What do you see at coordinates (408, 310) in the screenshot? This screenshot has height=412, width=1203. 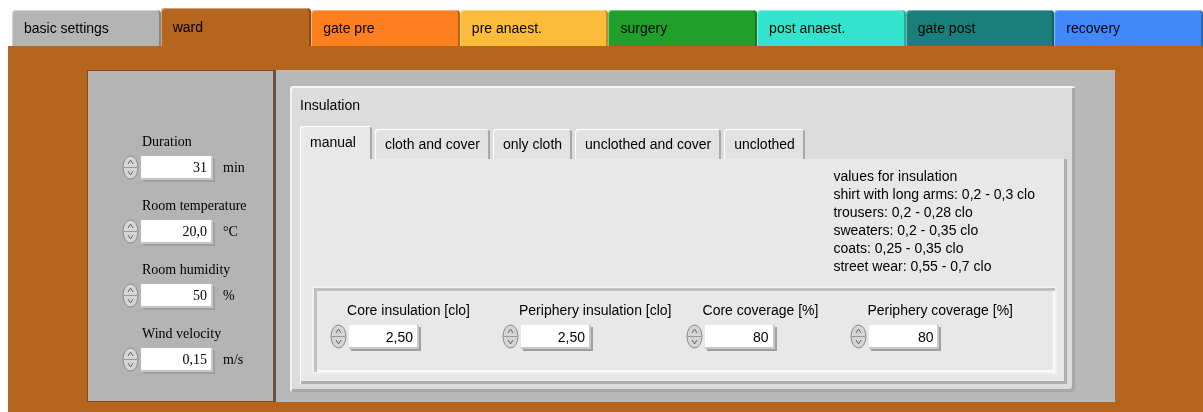 I see `field-label: Core insulation [clo]` at bounding box center [408, 310].